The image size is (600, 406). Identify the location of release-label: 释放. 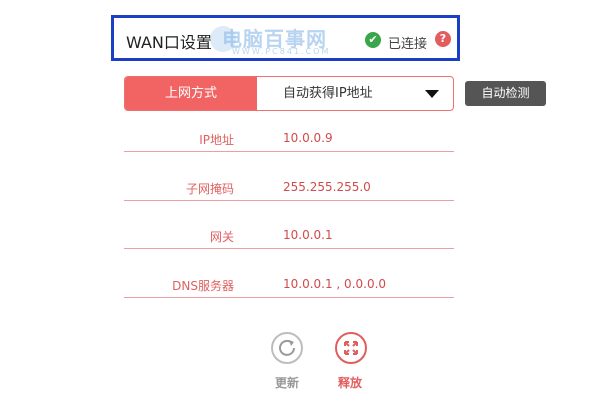
(350, 382).